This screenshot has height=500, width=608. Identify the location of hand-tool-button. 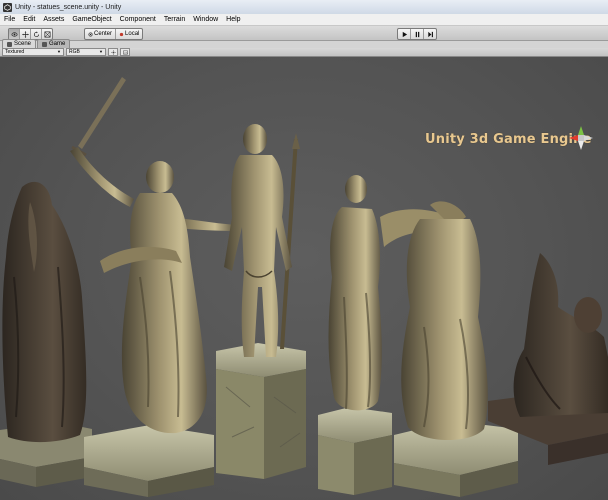
(14, 34).